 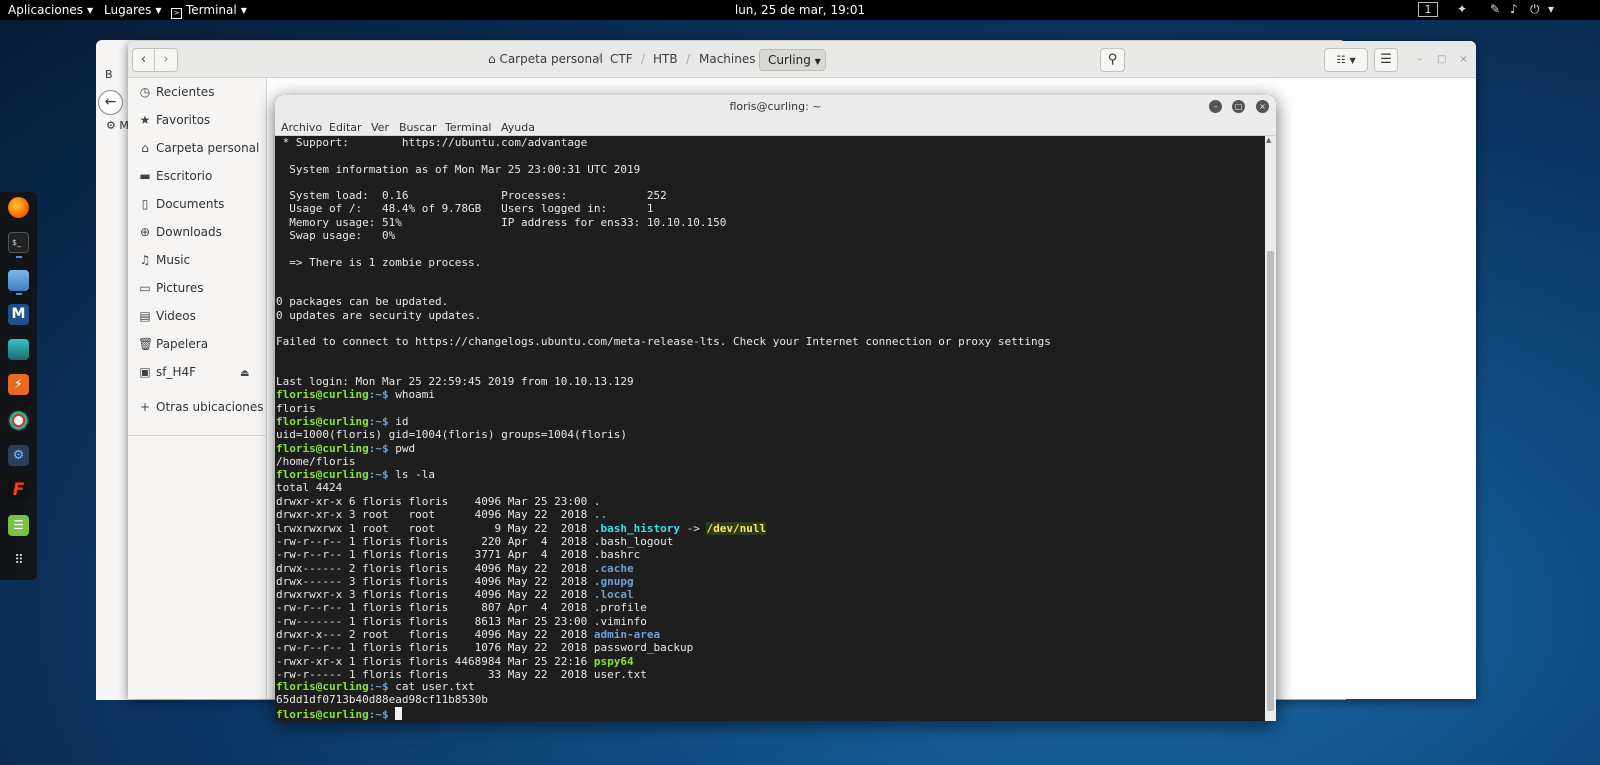 I want to click on armitage-icon, so click(x=18, y=349).